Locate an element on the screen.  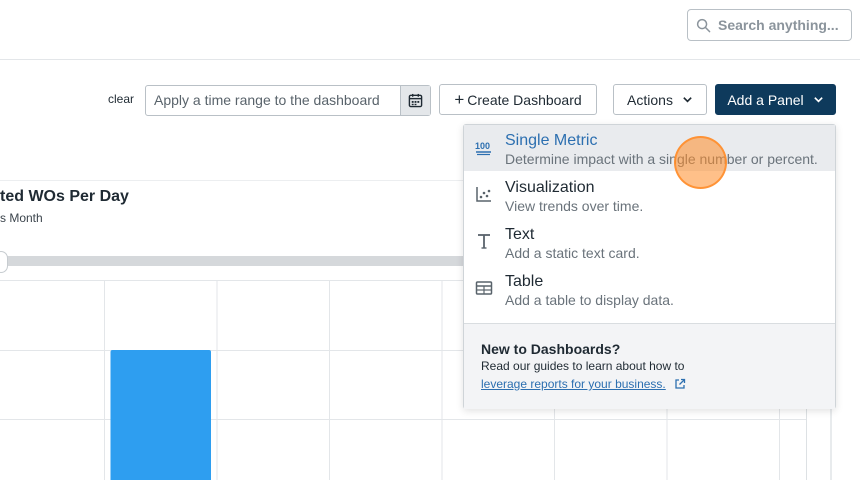
actions-button: Actions is located at coordinates (660, 99).